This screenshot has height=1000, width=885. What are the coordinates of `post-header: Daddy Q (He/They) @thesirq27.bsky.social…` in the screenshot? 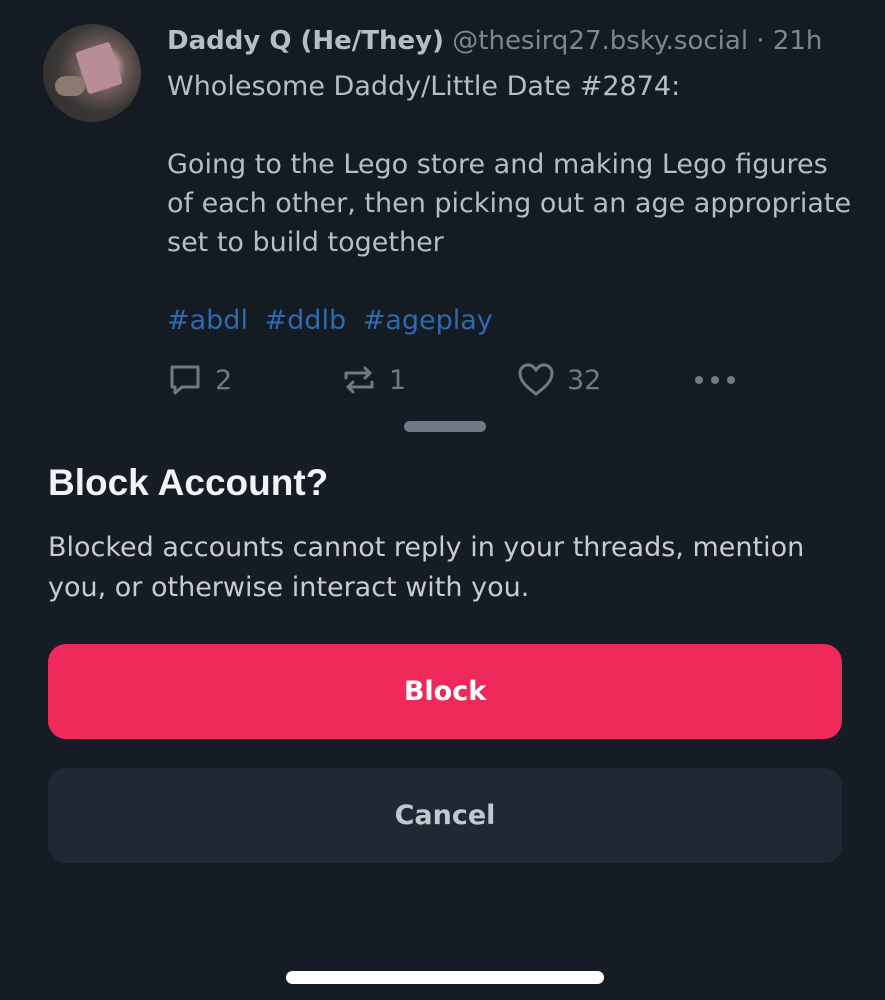 It's located at (494, 41).